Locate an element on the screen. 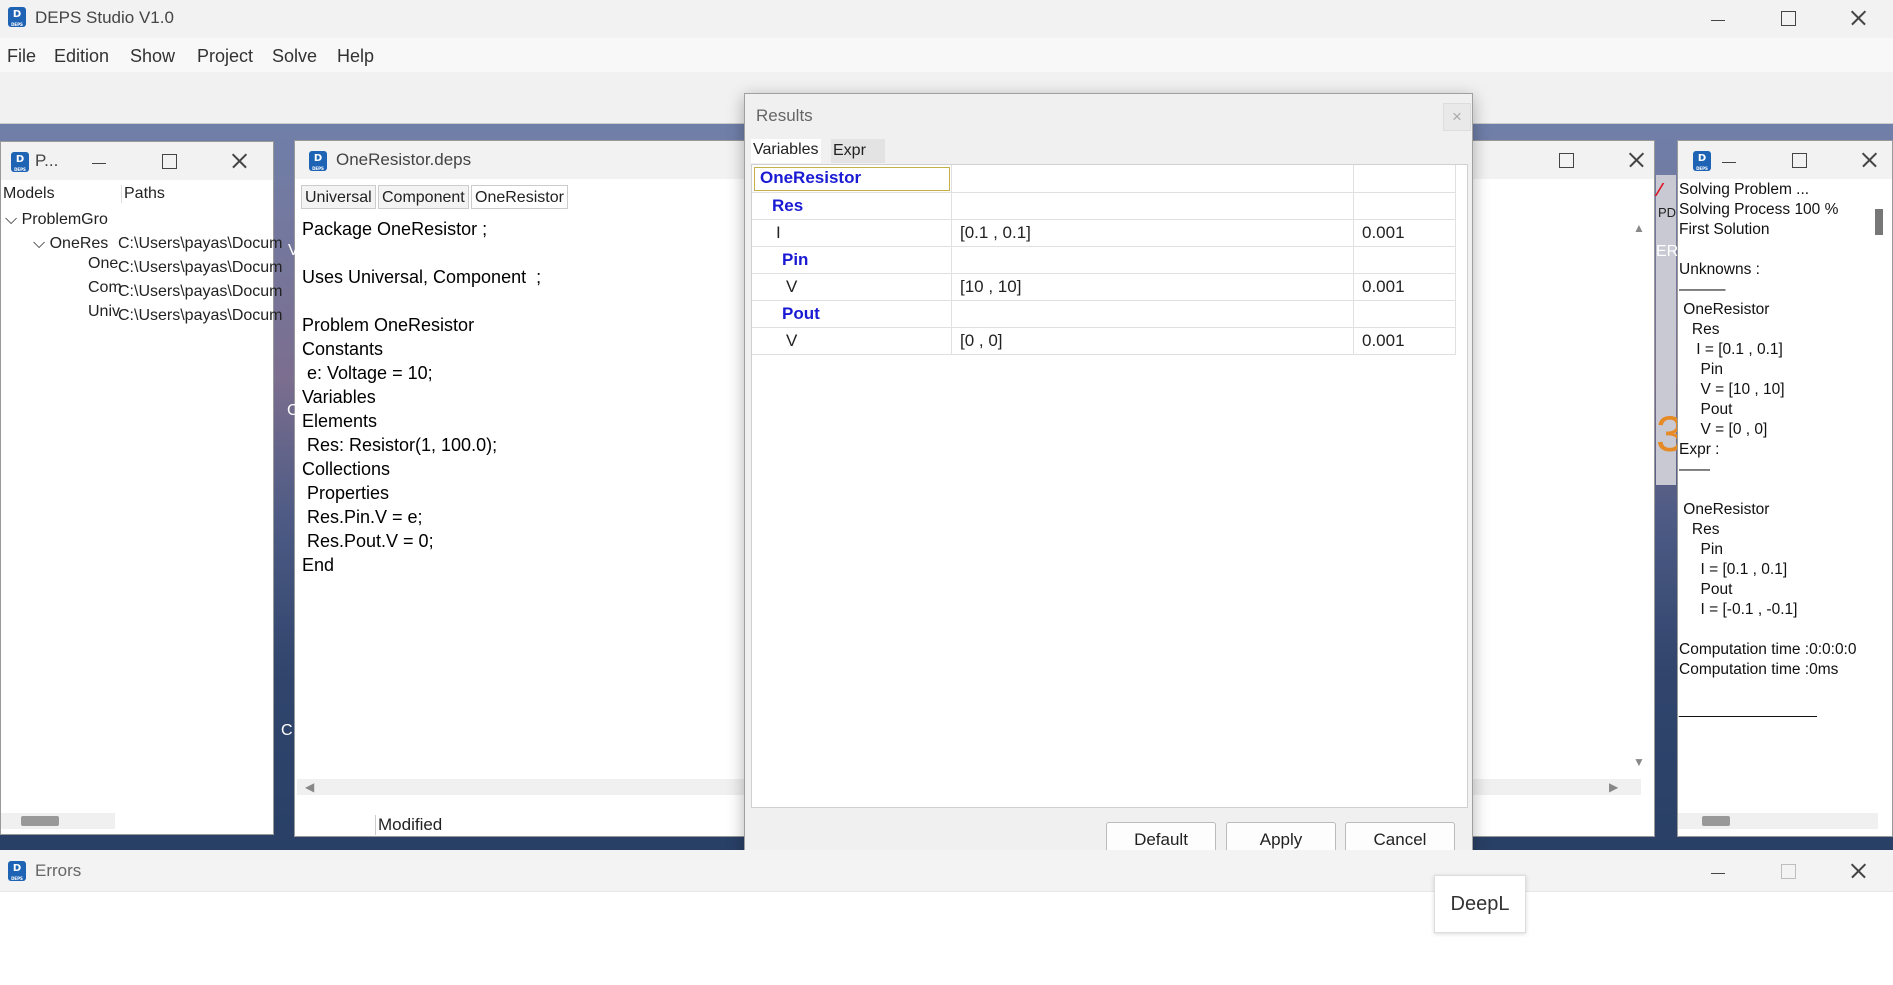 The image size is (1893, 985). horizontal-scrollbar: ▶ is located at coordinates (1556, 787).